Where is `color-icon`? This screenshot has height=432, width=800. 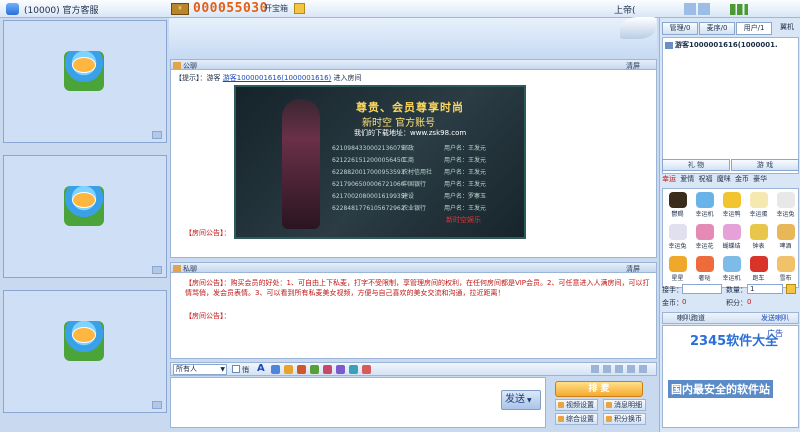
color-icon is located at coordinates (275, 369).